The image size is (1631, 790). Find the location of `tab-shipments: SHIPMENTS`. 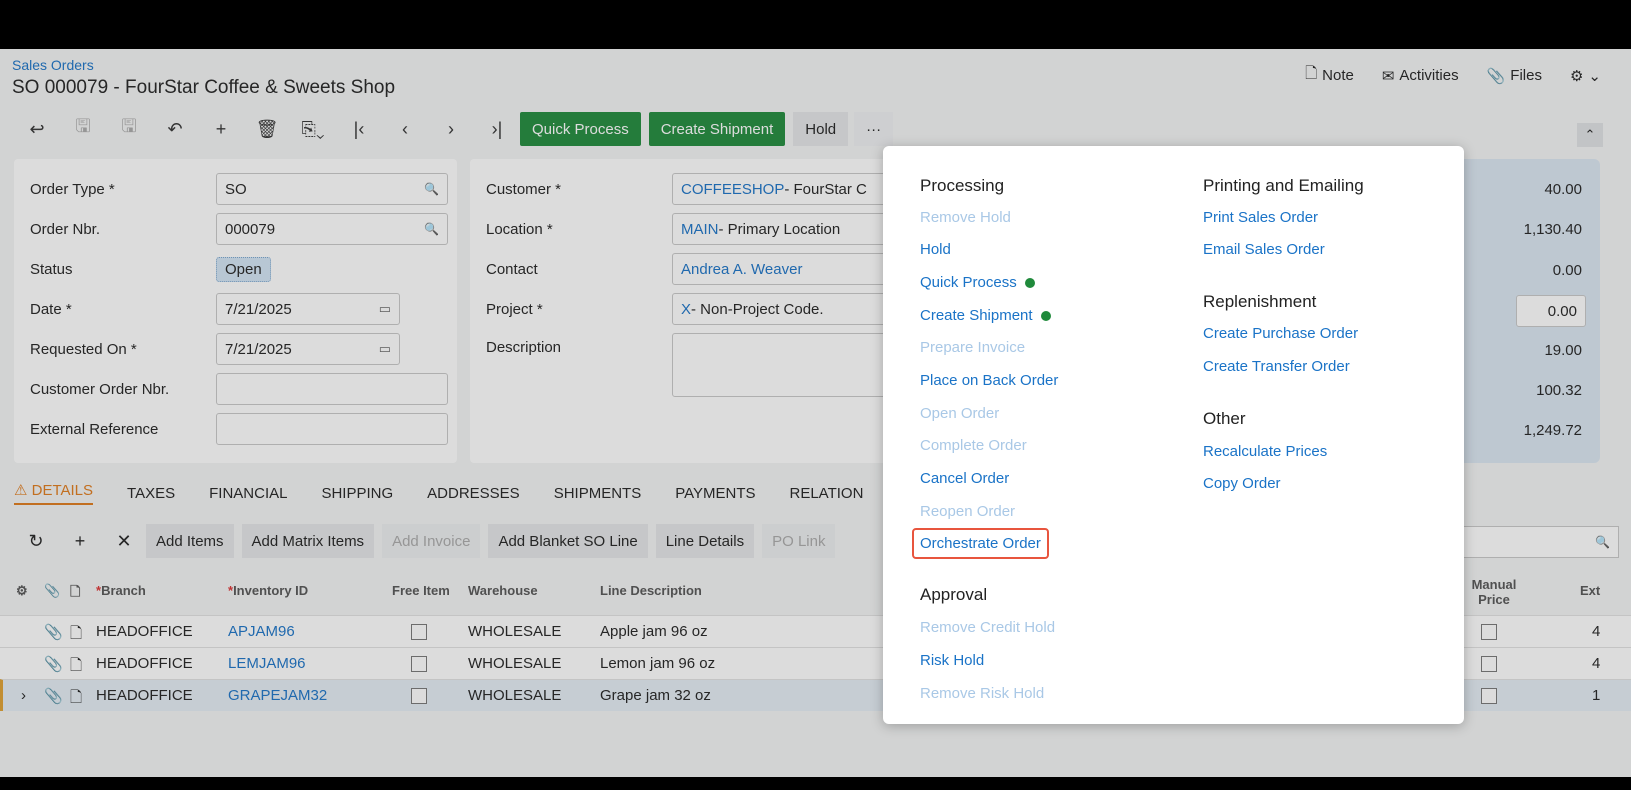

tab-shipments: SHIPMENTS is located at coordinates (598, 493).